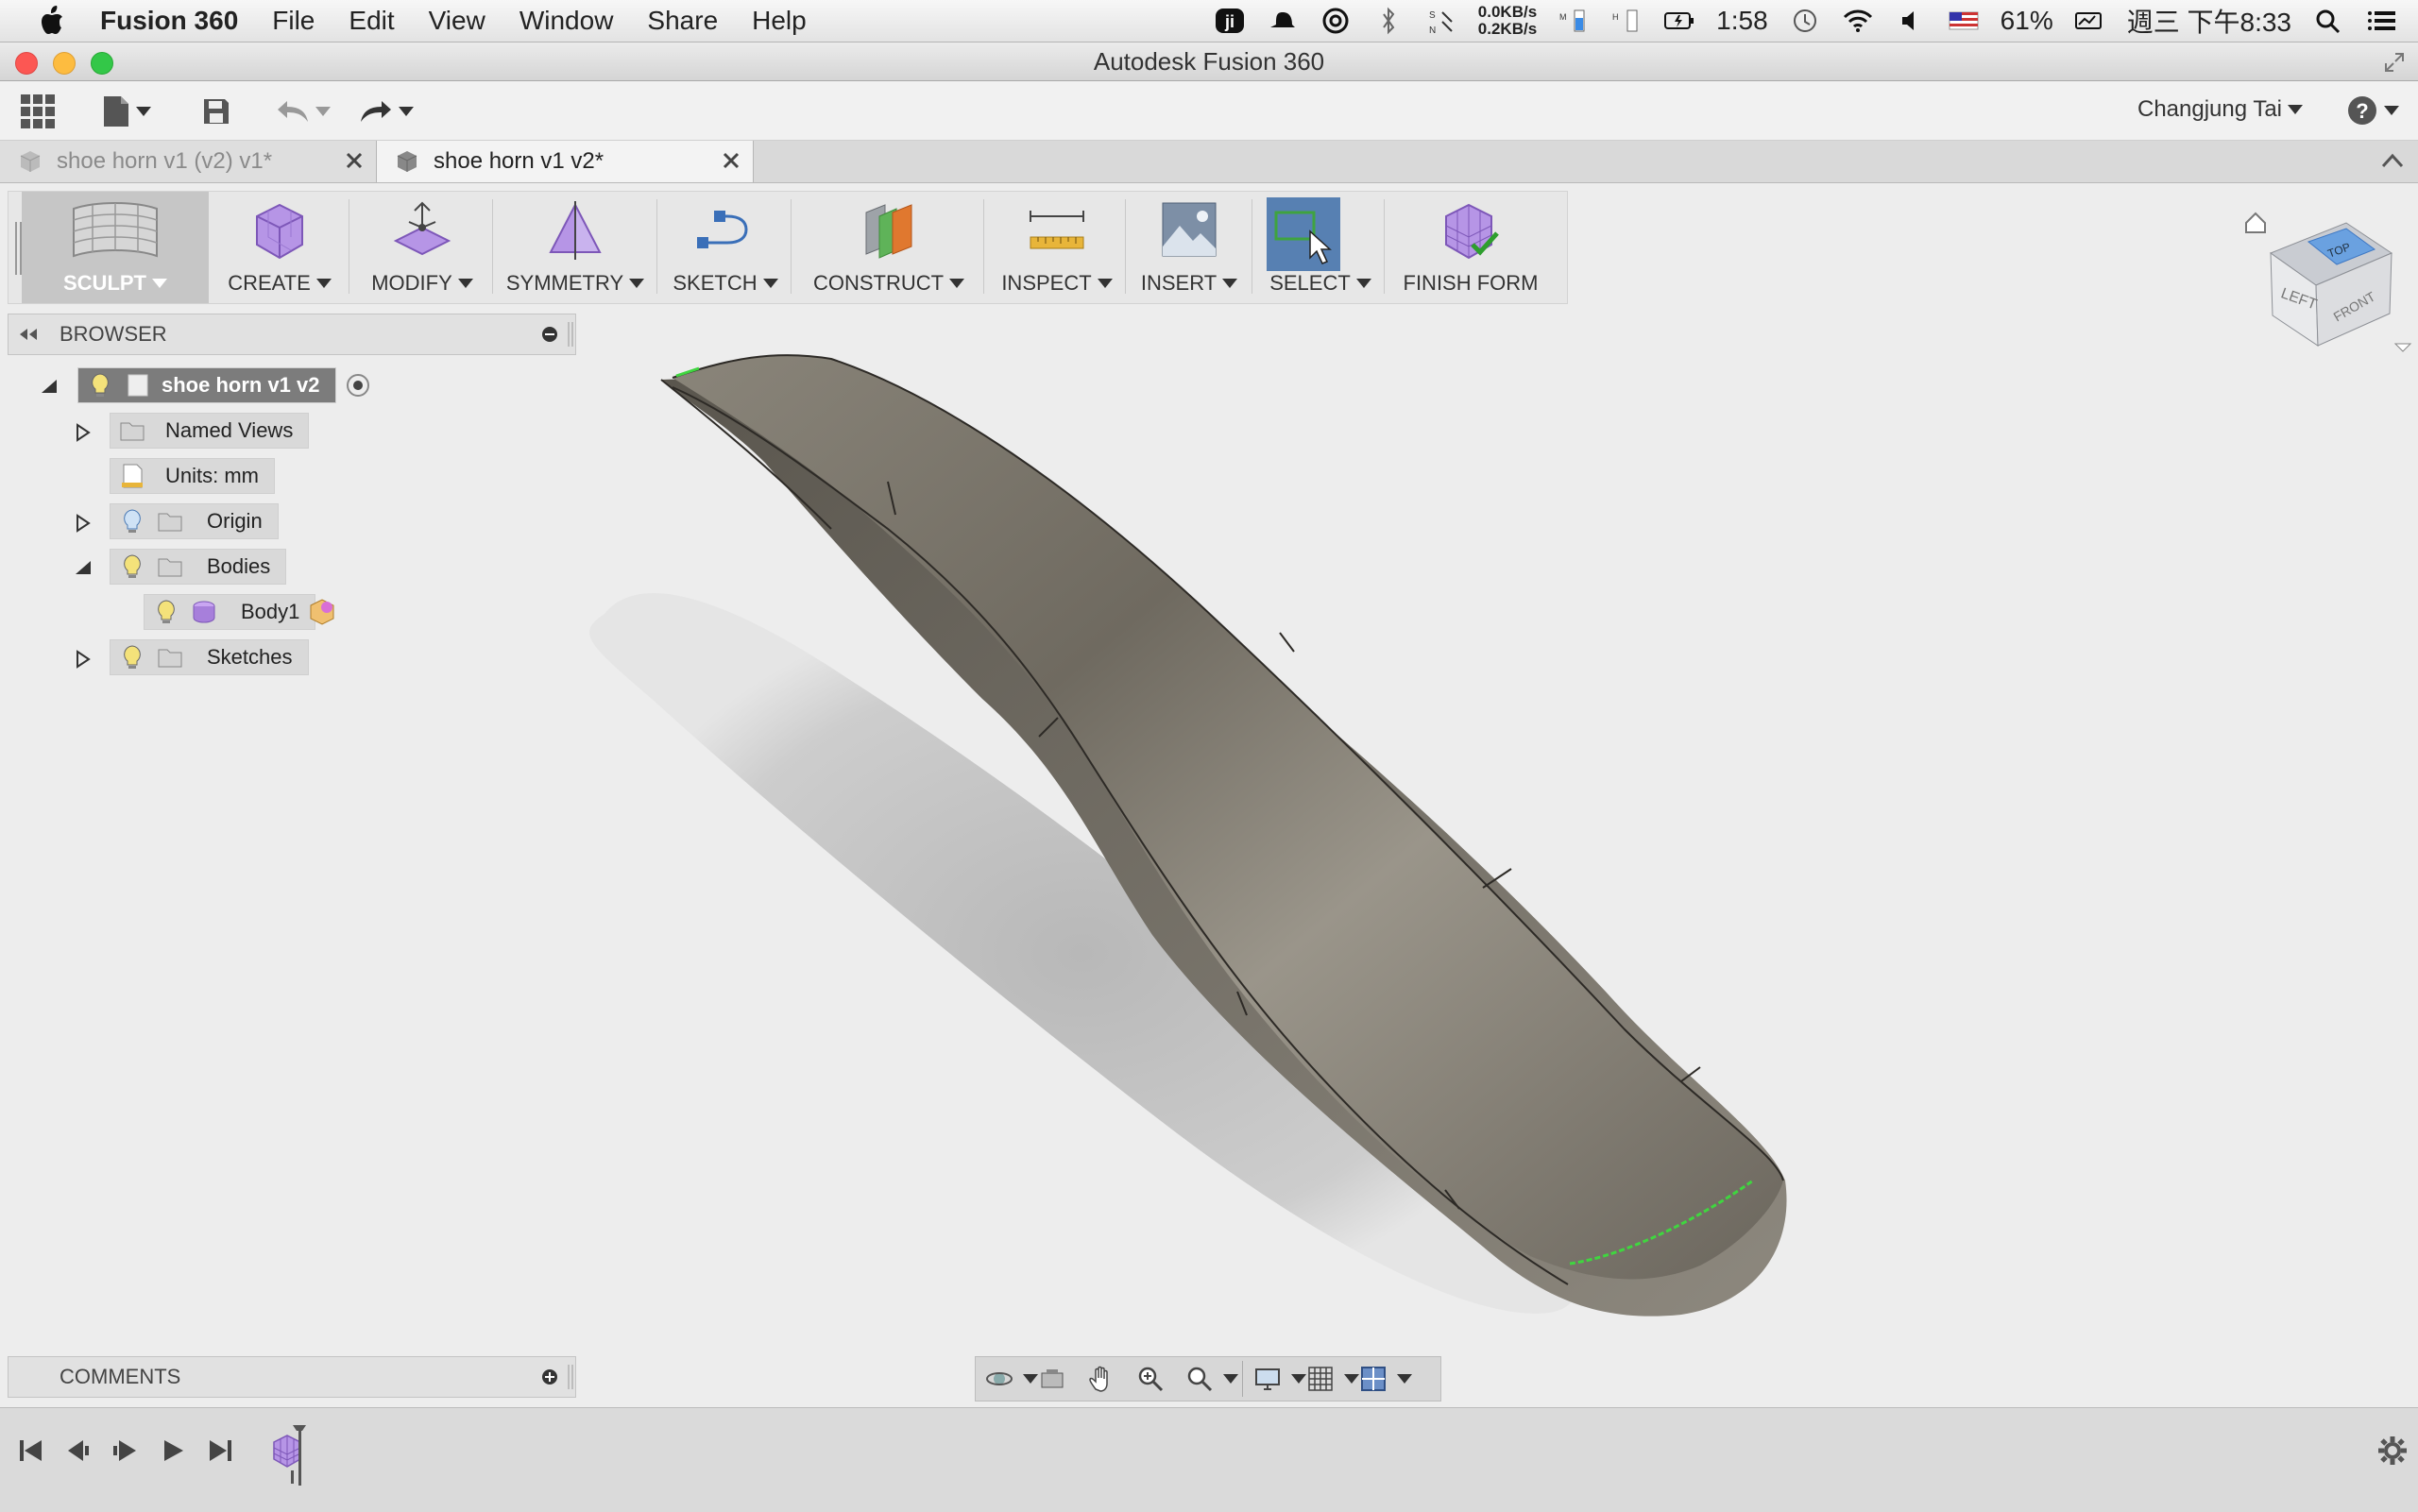  Describe the element at coordinates (2027, 21) in the screenshot. I see `battery-percent: 61%` at that location.